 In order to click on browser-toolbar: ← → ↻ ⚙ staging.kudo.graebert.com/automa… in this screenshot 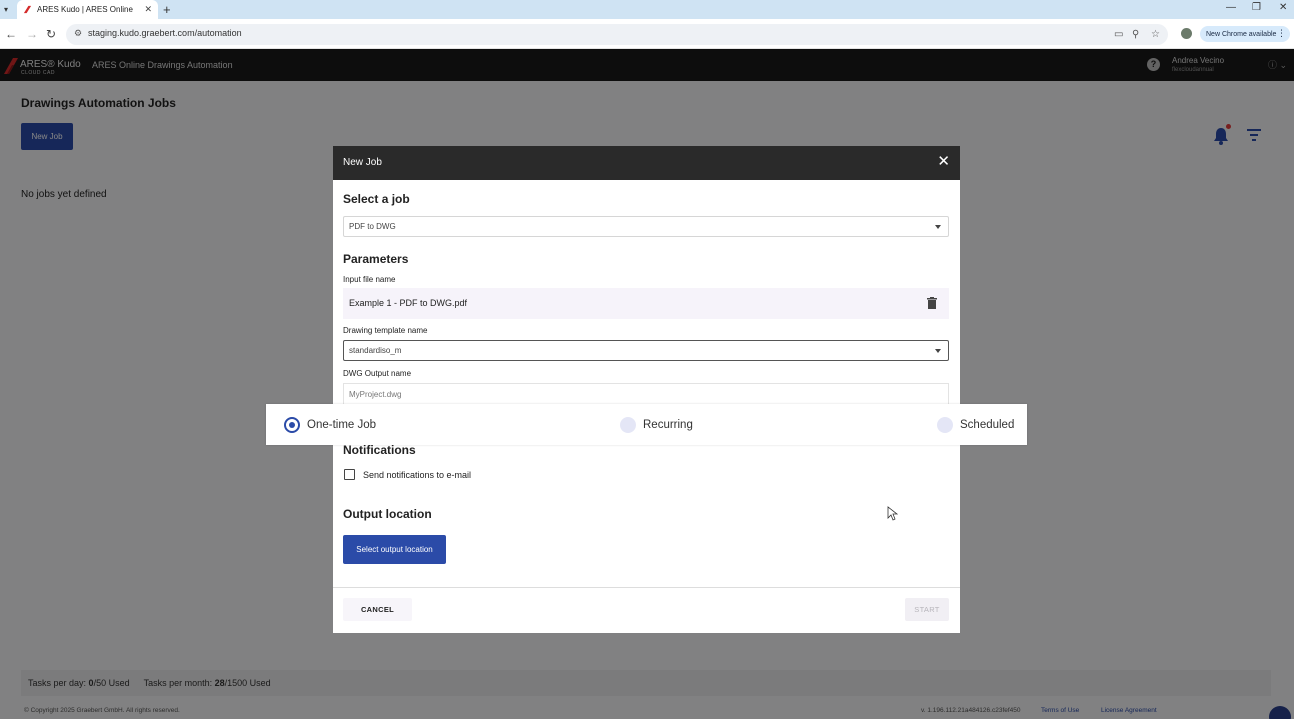, I will do `click(647, 34)`.